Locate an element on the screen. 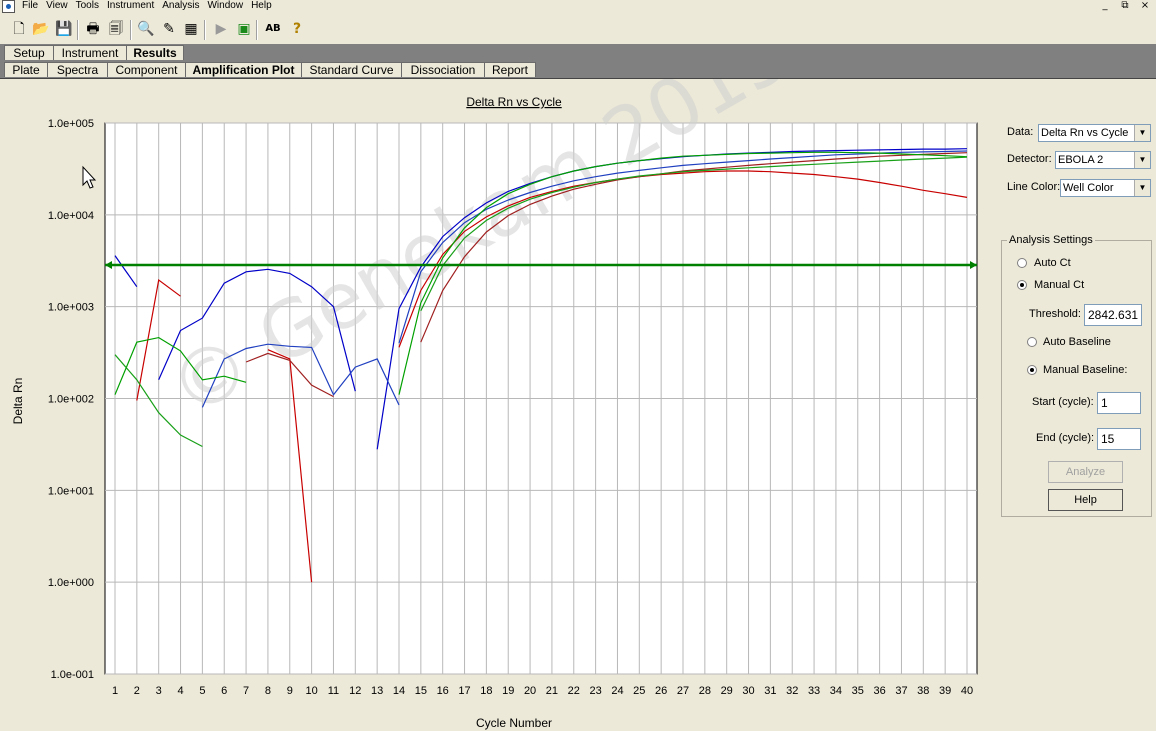  menu-help: Help is located at coordinates (261, 7).